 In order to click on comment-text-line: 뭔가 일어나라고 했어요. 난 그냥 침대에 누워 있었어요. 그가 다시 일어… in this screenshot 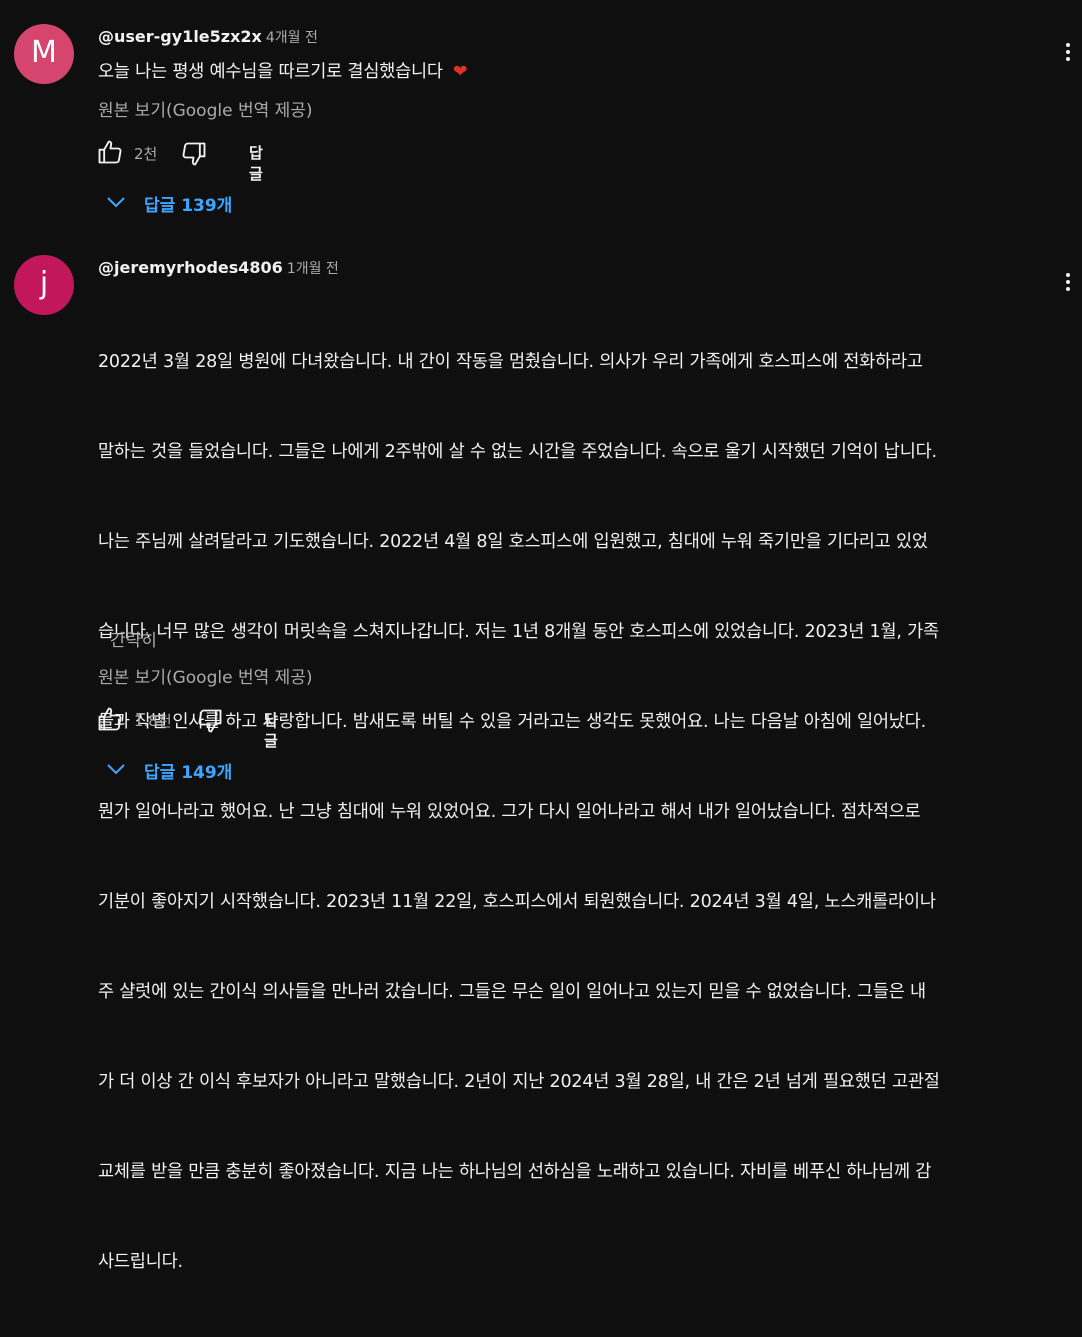, I will do `click(509, 812)`.